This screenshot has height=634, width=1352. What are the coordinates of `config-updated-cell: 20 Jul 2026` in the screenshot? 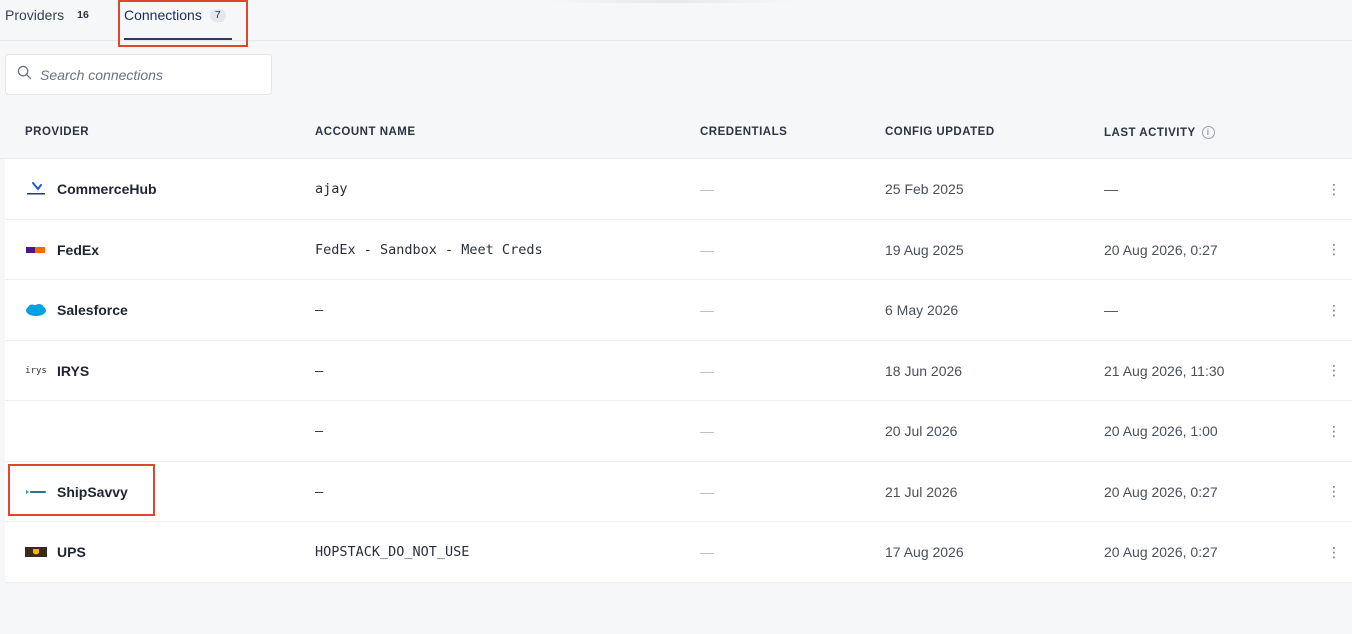 It's located at (921, 431).